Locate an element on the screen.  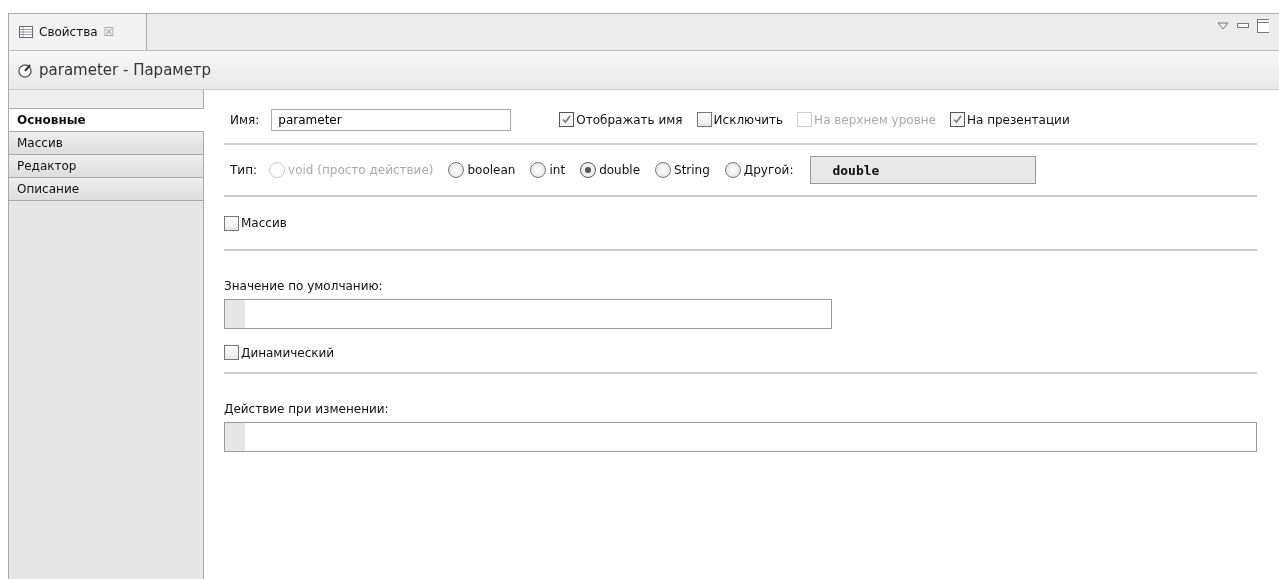
sidebar-item: Массив is located at coordinates (106, 143).